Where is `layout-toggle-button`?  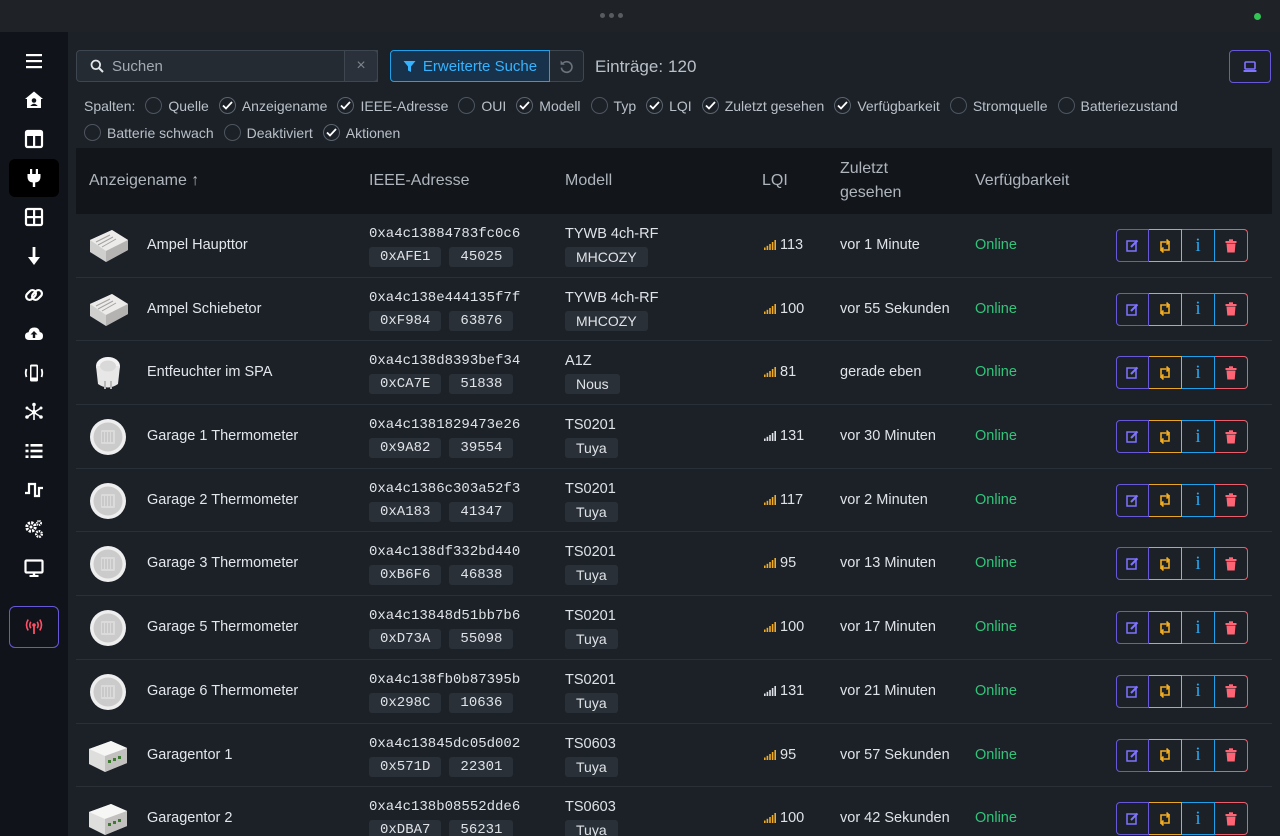 layout-toggle-button is located at coordinates (1250, 66).